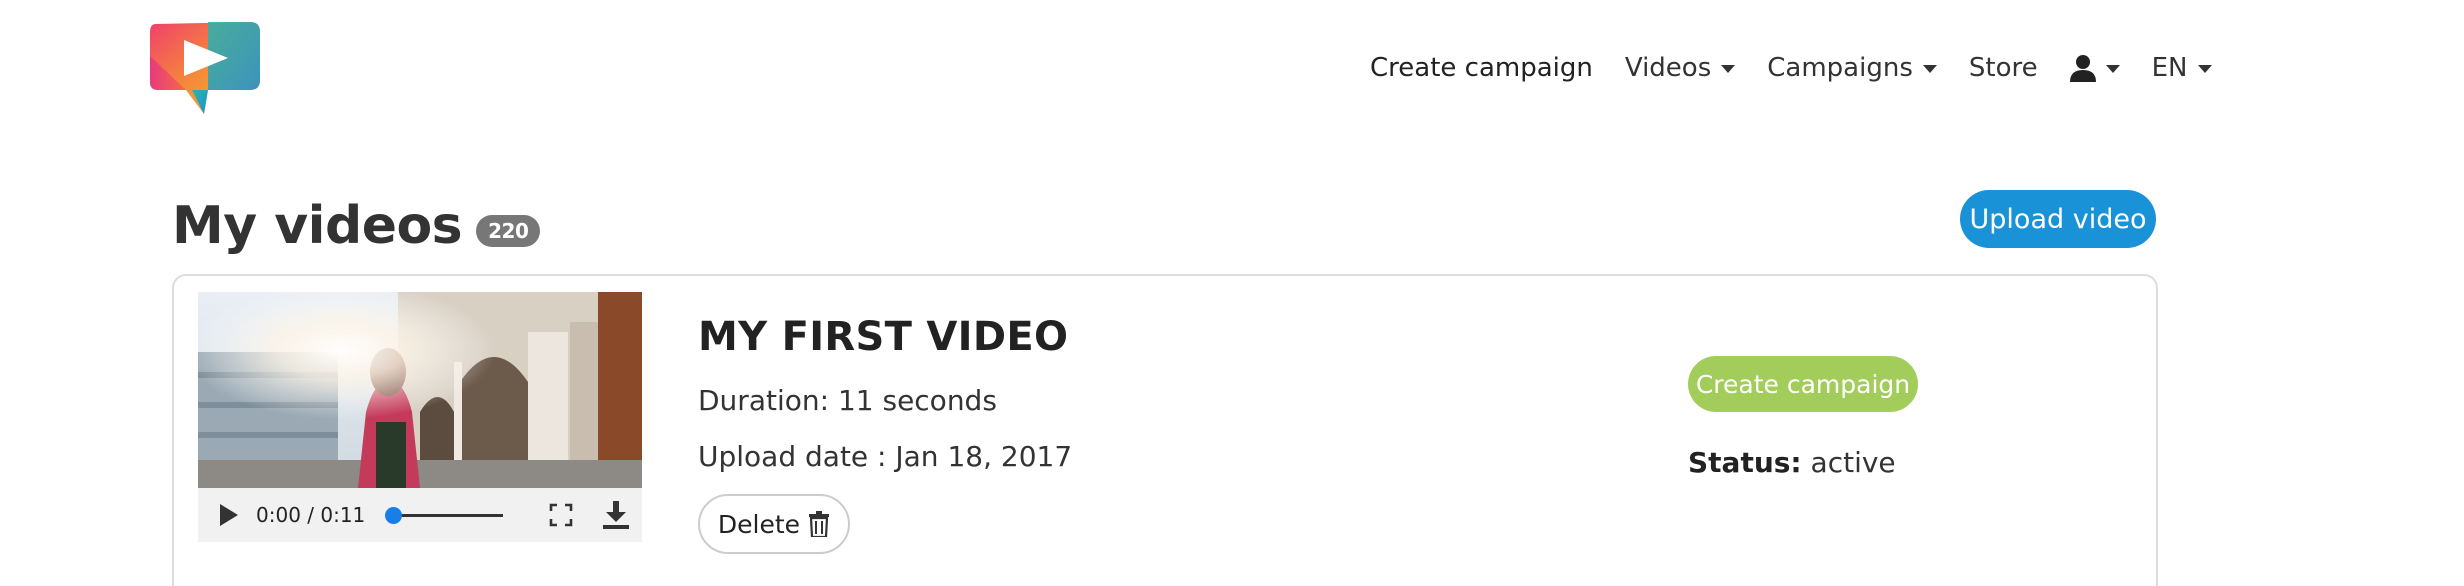 The height and width of the screenshot is (586, 2464). What do you see at coordinates (2169, 68) in the screenshot?
I see `nav-language-label: EN` at bounding box center [2169, 68].